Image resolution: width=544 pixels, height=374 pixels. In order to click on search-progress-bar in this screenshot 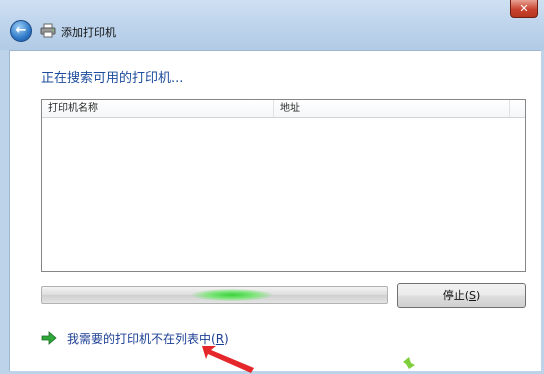, I will do `click(214, 295)`.